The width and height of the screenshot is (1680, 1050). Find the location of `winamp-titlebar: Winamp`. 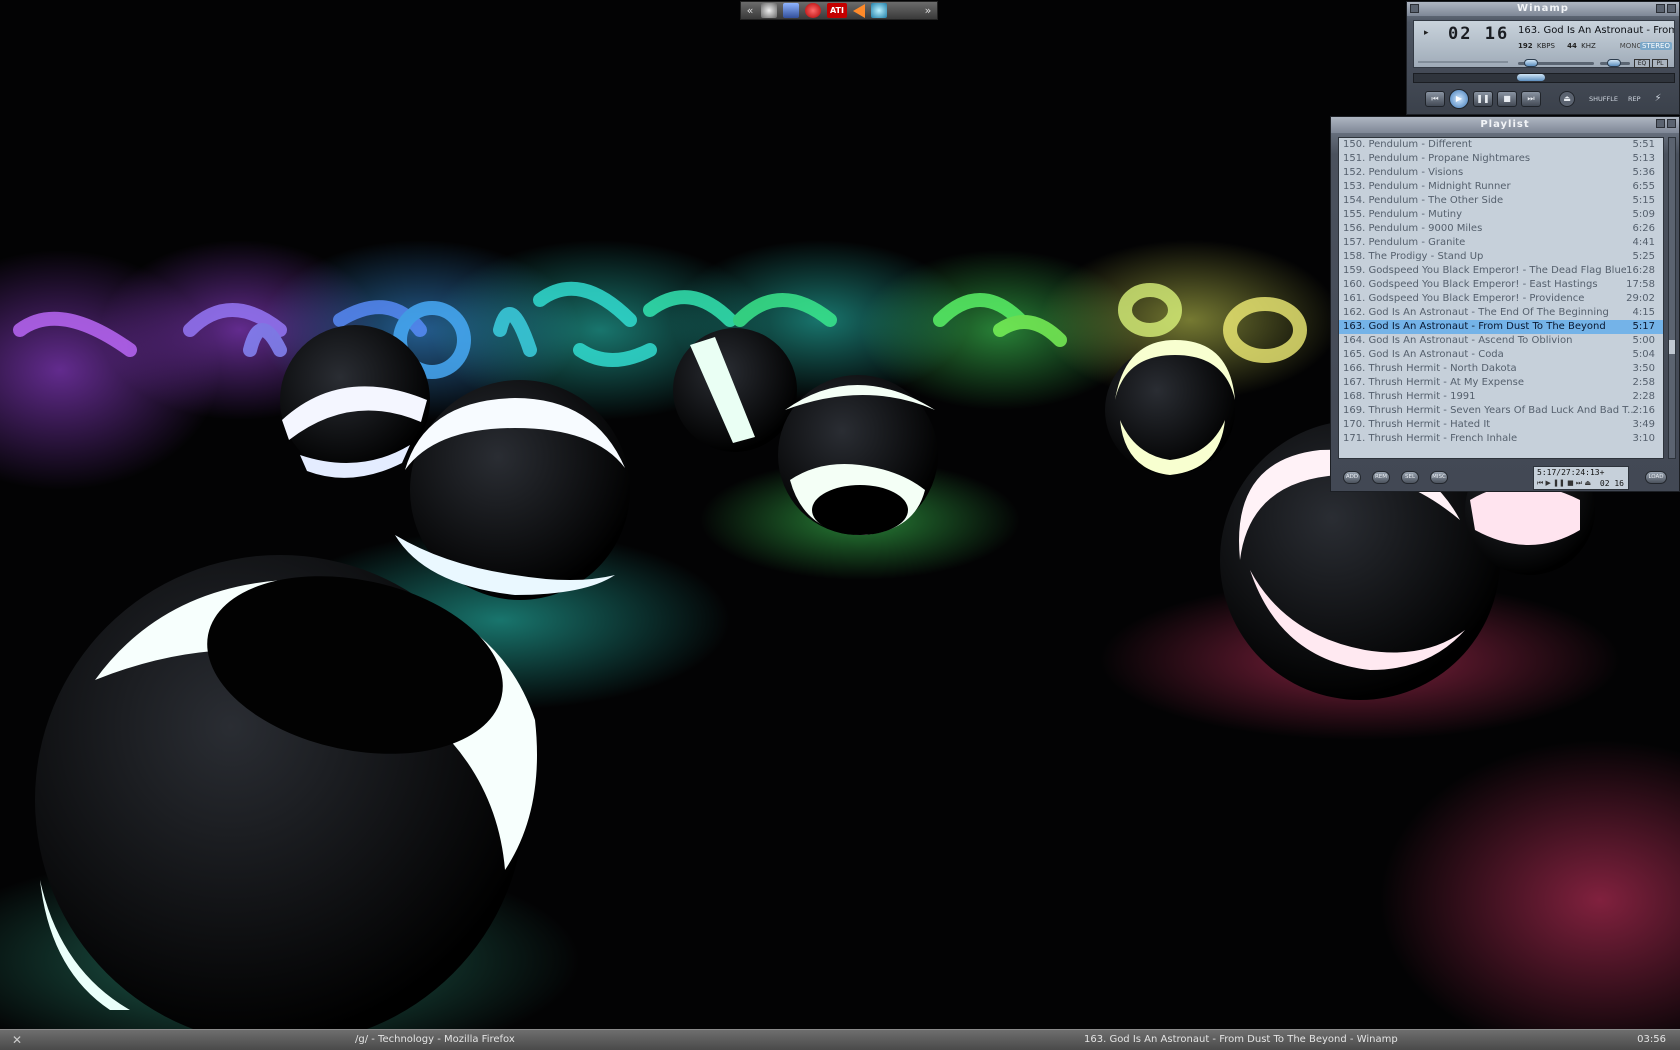

winamp-titlebar: Winamp is located at coordinates (1543, 9).